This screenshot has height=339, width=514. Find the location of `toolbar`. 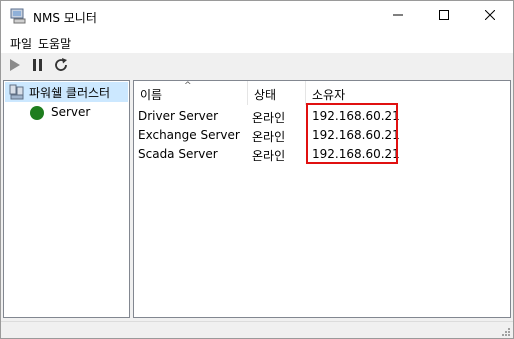

toolbar is located at coordinates (257, 66).